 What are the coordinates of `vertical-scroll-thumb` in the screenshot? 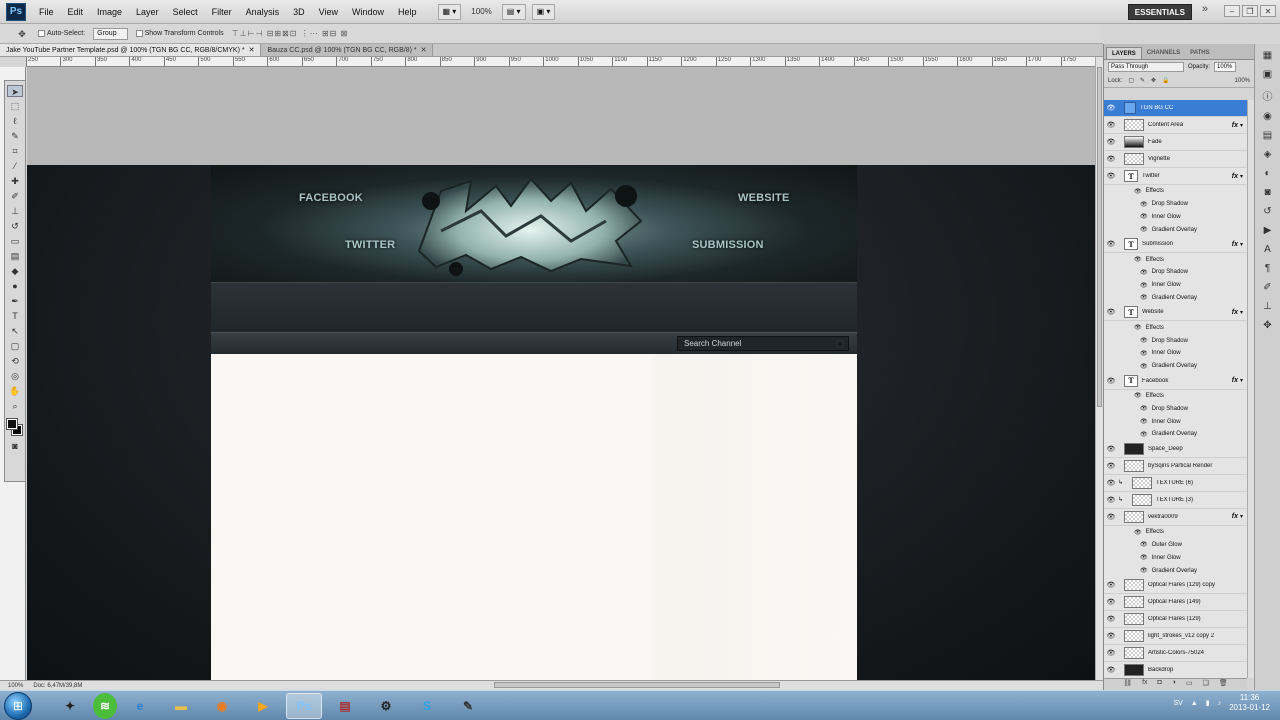 It's located at (1099, 237).